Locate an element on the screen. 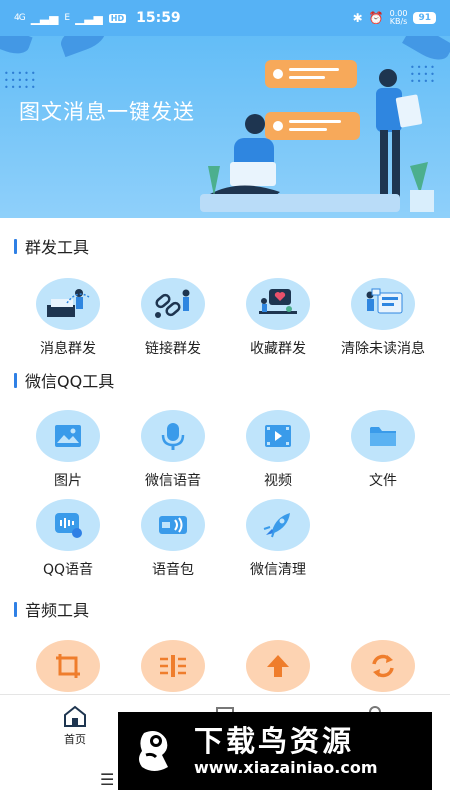  status-left: 4G ▁▃▅ E ▁▃▅ HD 15:59 is located at coordinates (97, 18).